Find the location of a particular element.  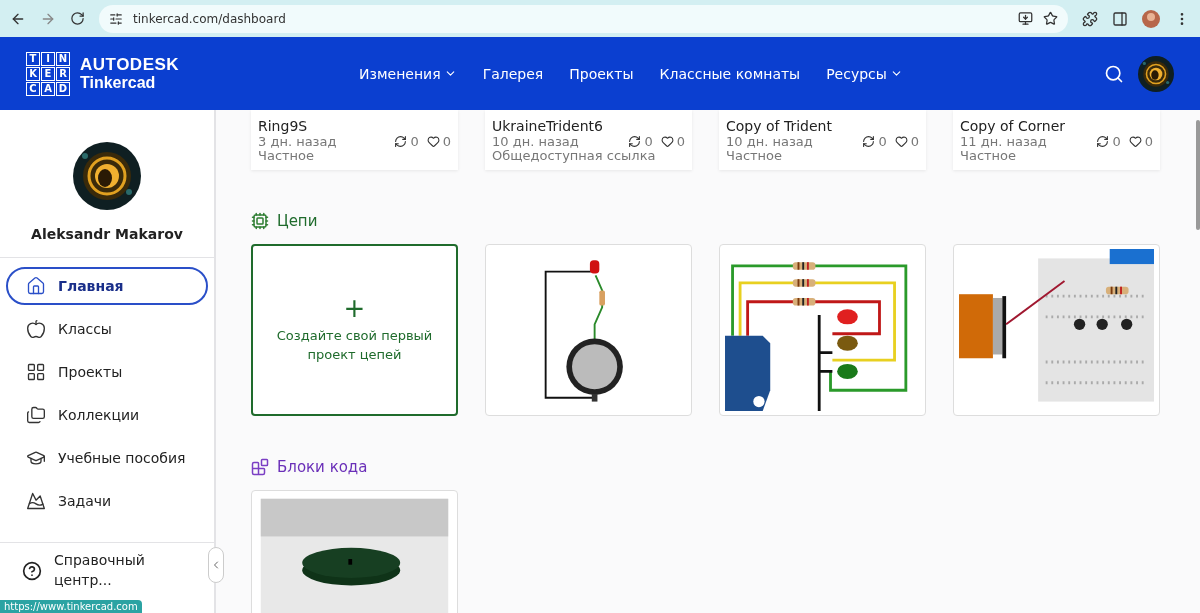

sidebar-item: Главная is located at coordinates (107, 286).